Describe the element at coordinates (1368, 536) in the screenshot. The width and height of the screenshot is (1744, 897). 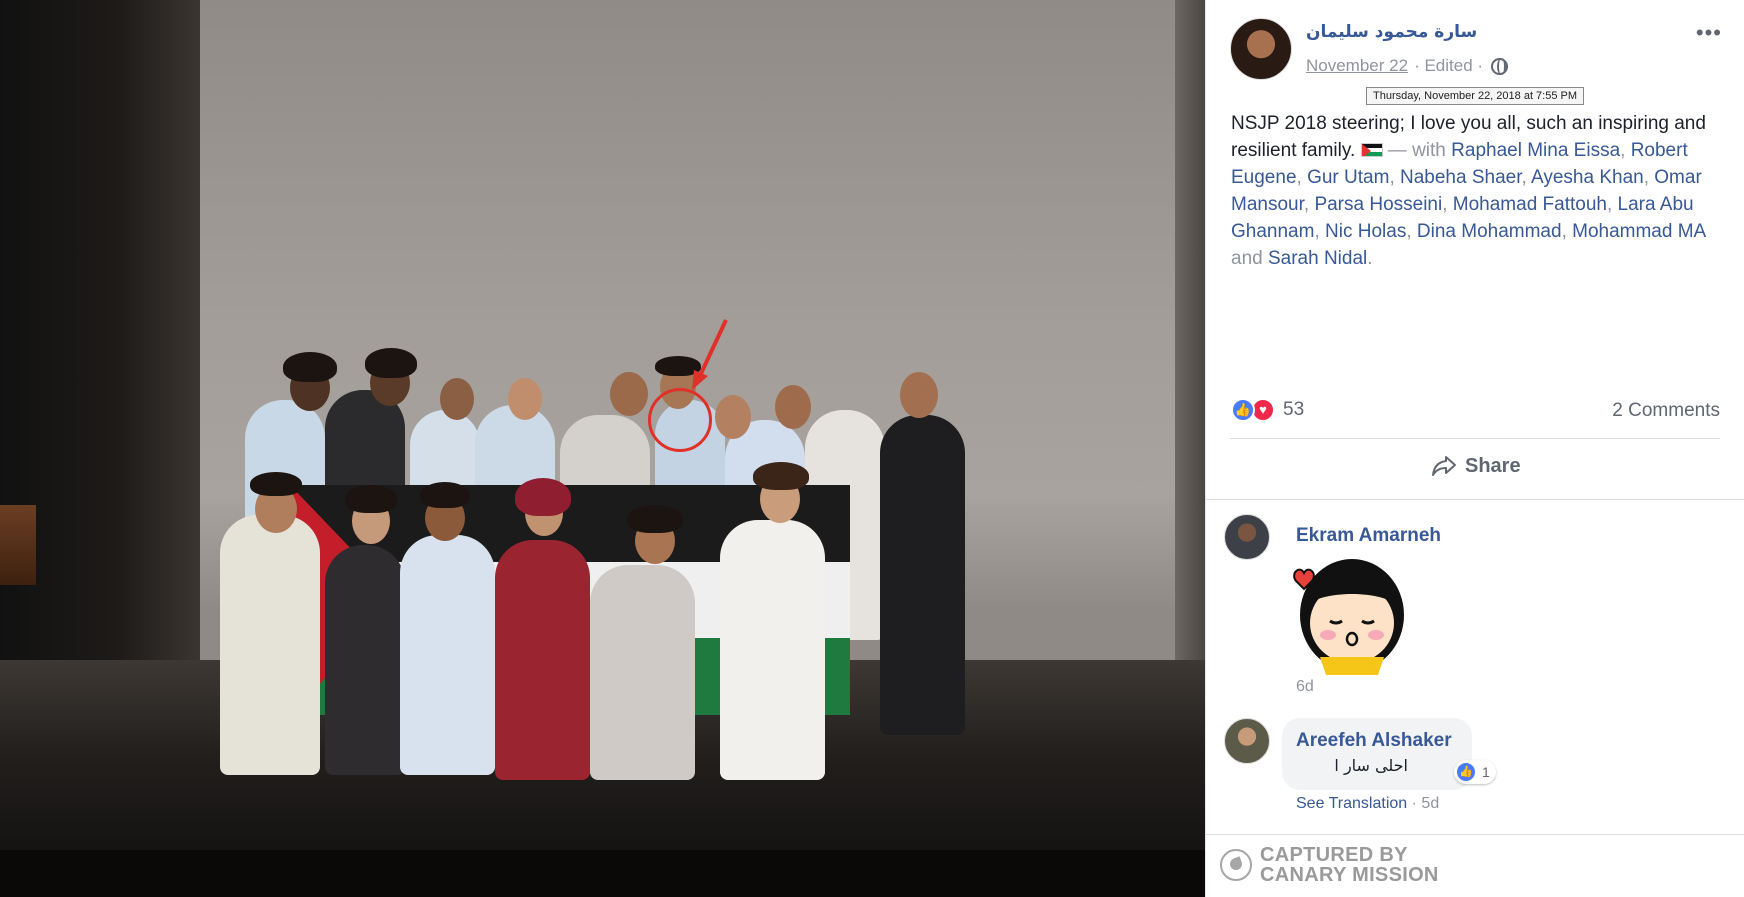
I see `commenter-name: Ekram Amarneh` at that location.